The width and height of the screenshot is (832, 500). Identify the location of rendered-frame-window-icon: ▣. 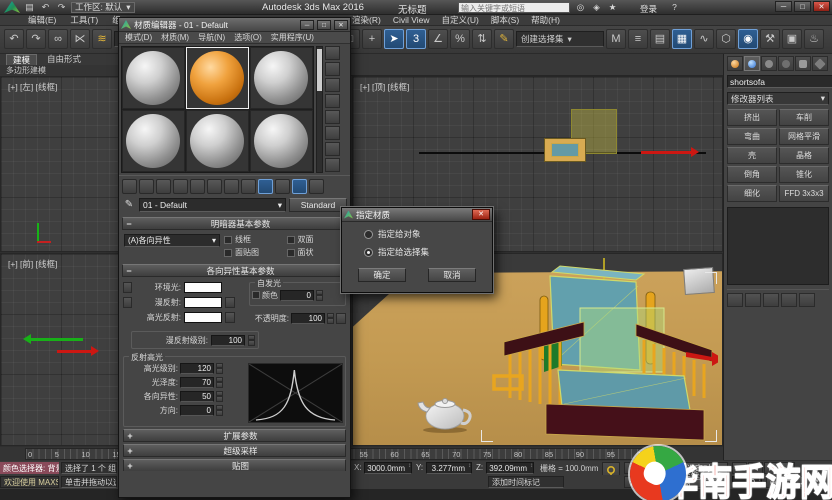
(792, 39).